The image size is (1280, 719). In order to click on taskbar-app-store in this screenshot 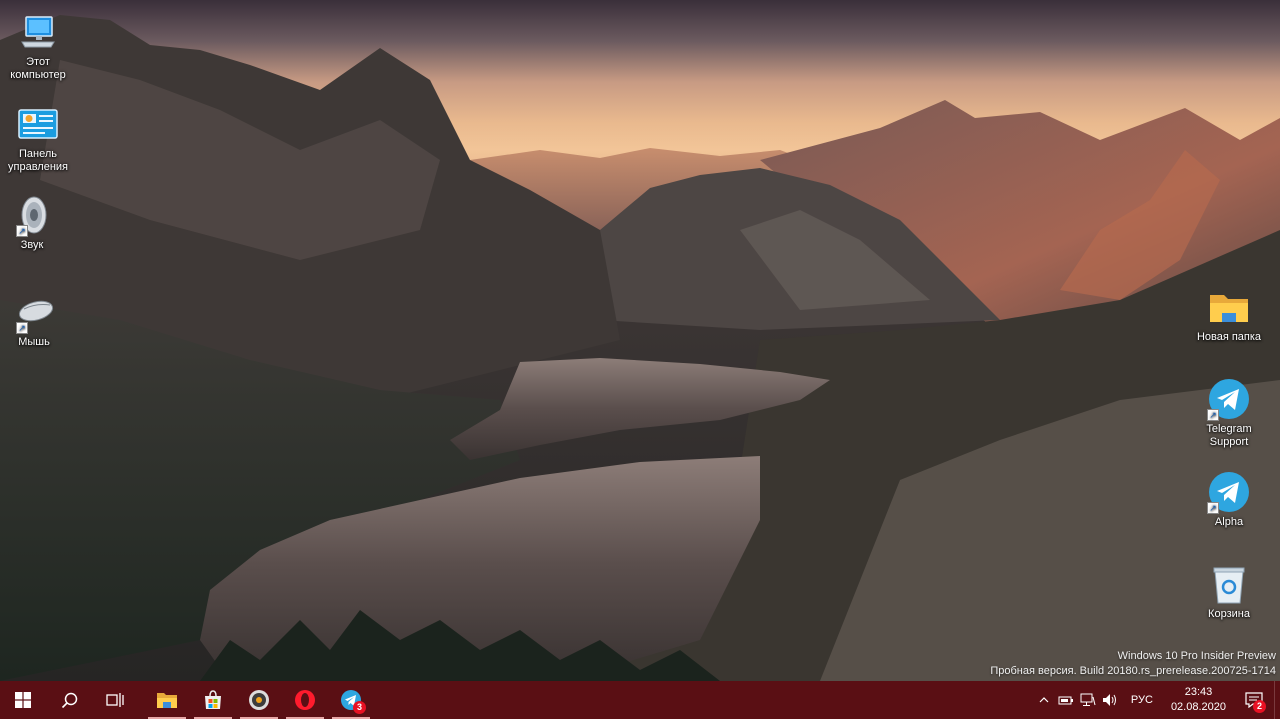, I will do `click(213, 700)`.